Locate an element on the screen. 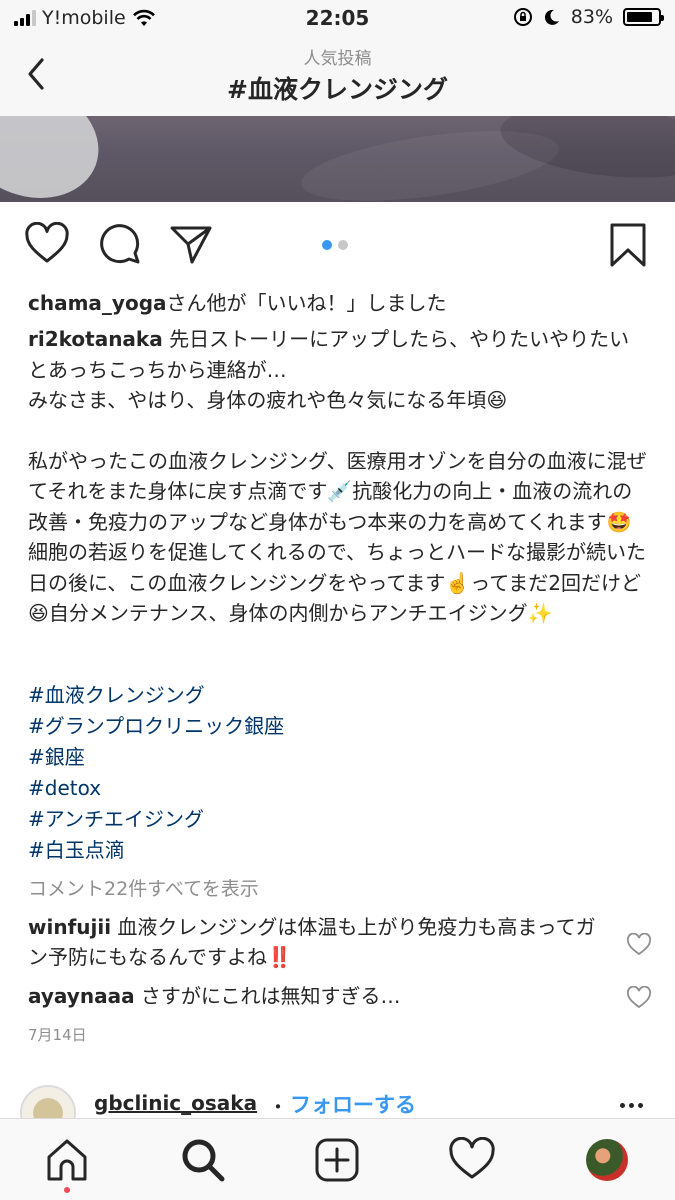  home-icon is located at coordinates (67, 1160).